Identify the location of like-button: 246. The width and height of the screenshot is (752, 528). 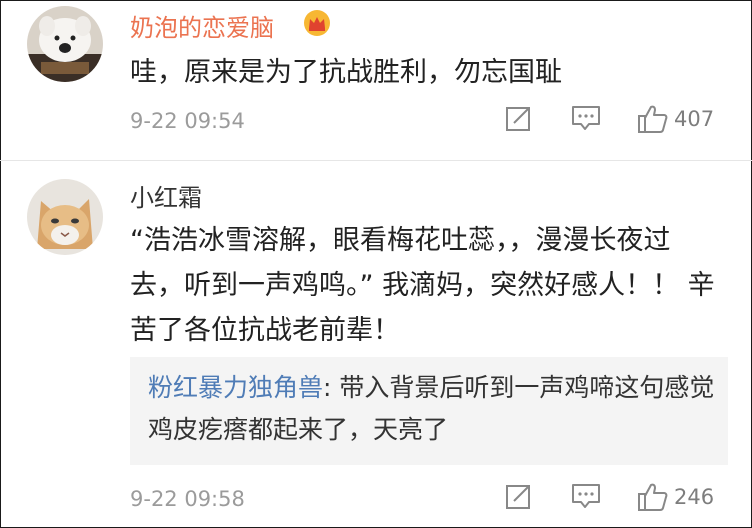
(675, 497).